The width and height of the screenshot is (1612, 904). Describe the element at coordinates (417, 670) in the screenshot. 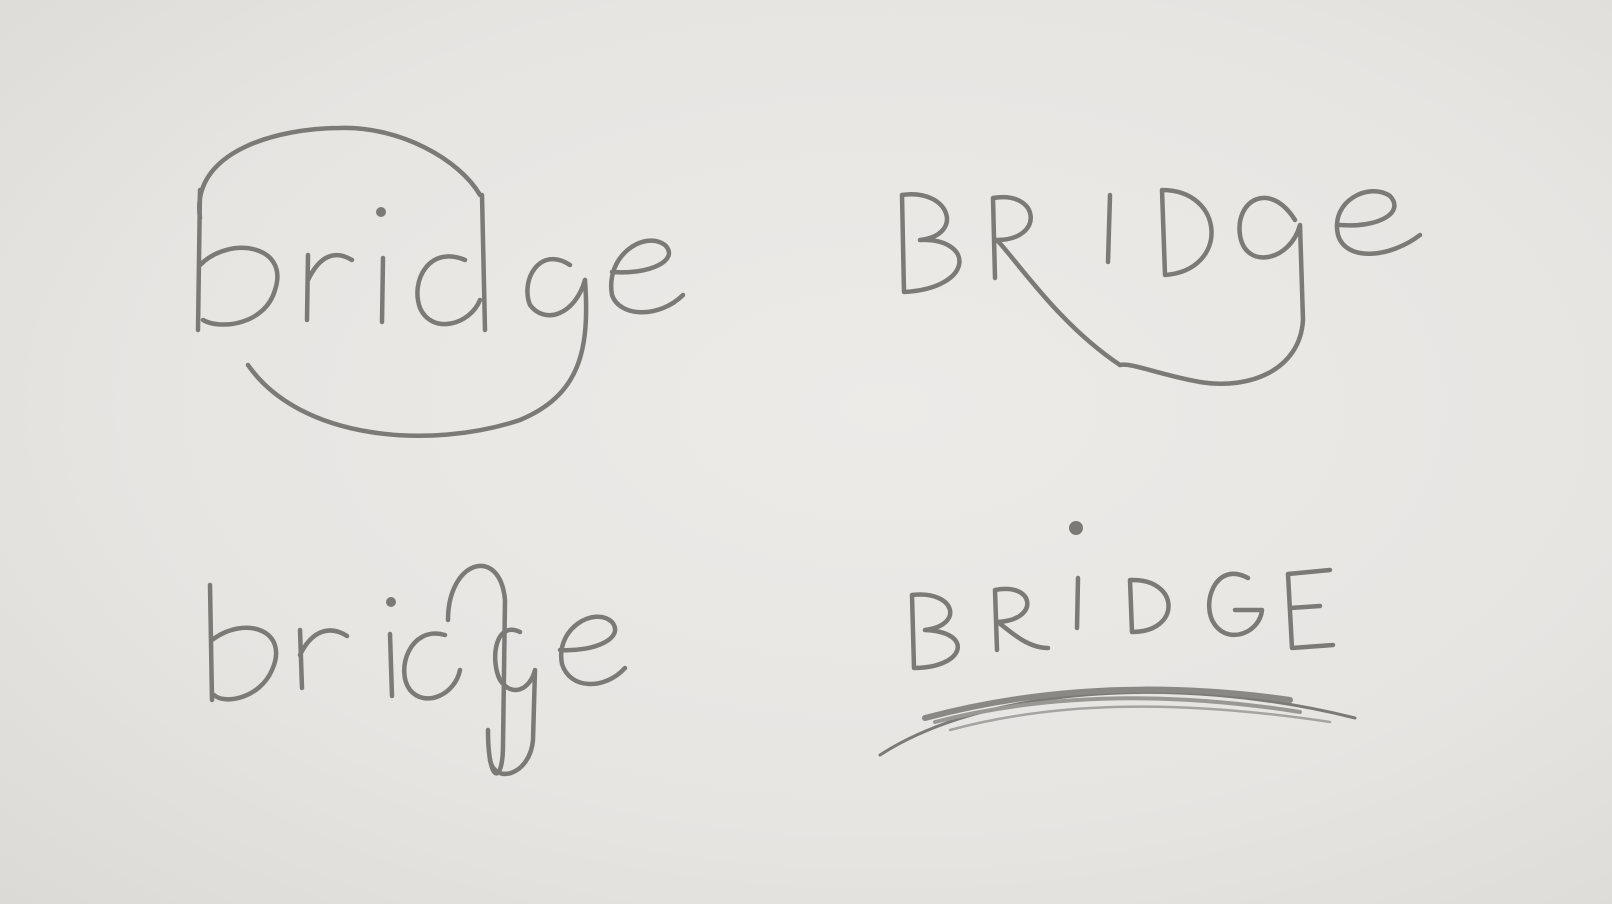

I see `sketch-3-bridge-arch` at that location.